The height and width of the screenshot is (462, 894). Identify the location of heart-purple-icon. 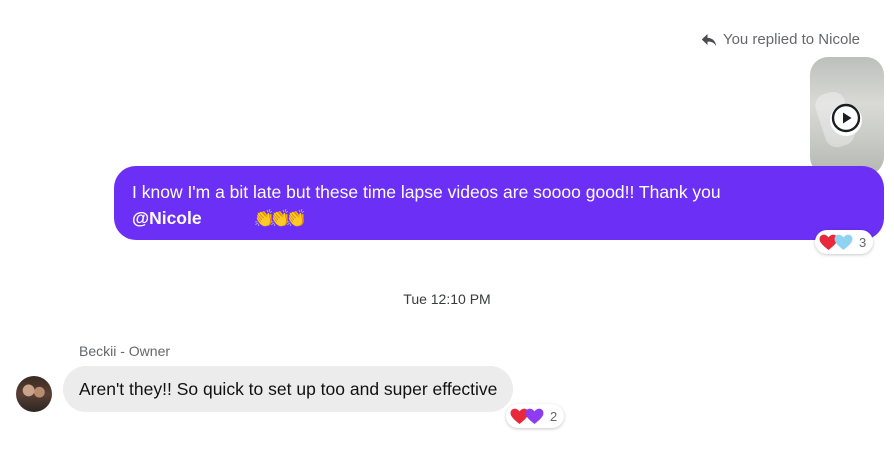
(534, 416).